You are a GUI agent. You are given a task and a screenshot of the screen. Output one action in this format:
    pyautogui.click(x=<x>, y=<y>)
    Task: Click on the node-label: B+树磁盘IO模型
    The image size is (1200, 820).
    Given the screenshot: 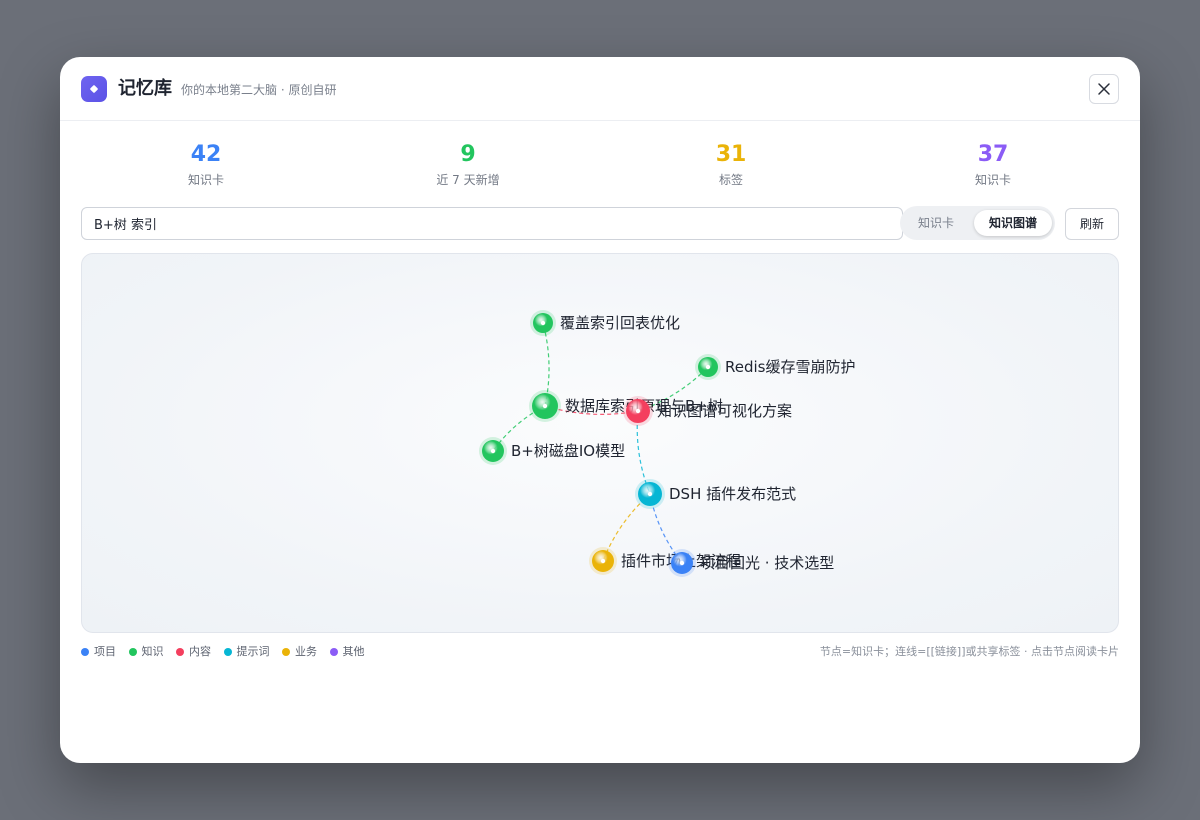 What is the action you would take?
    pyautogui.click(x=568, y=451)
    